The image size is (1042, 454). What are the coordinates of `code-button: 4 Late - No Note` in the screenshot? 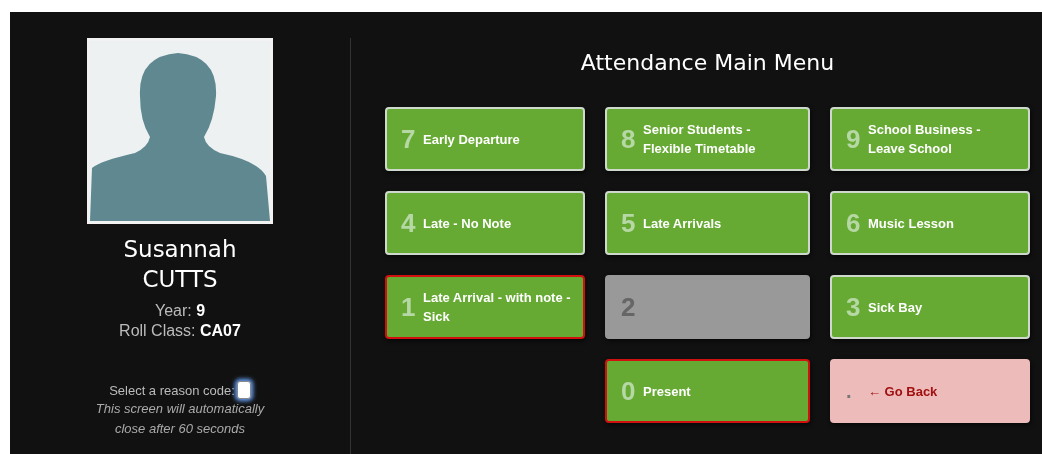 It's located at (485, 223).